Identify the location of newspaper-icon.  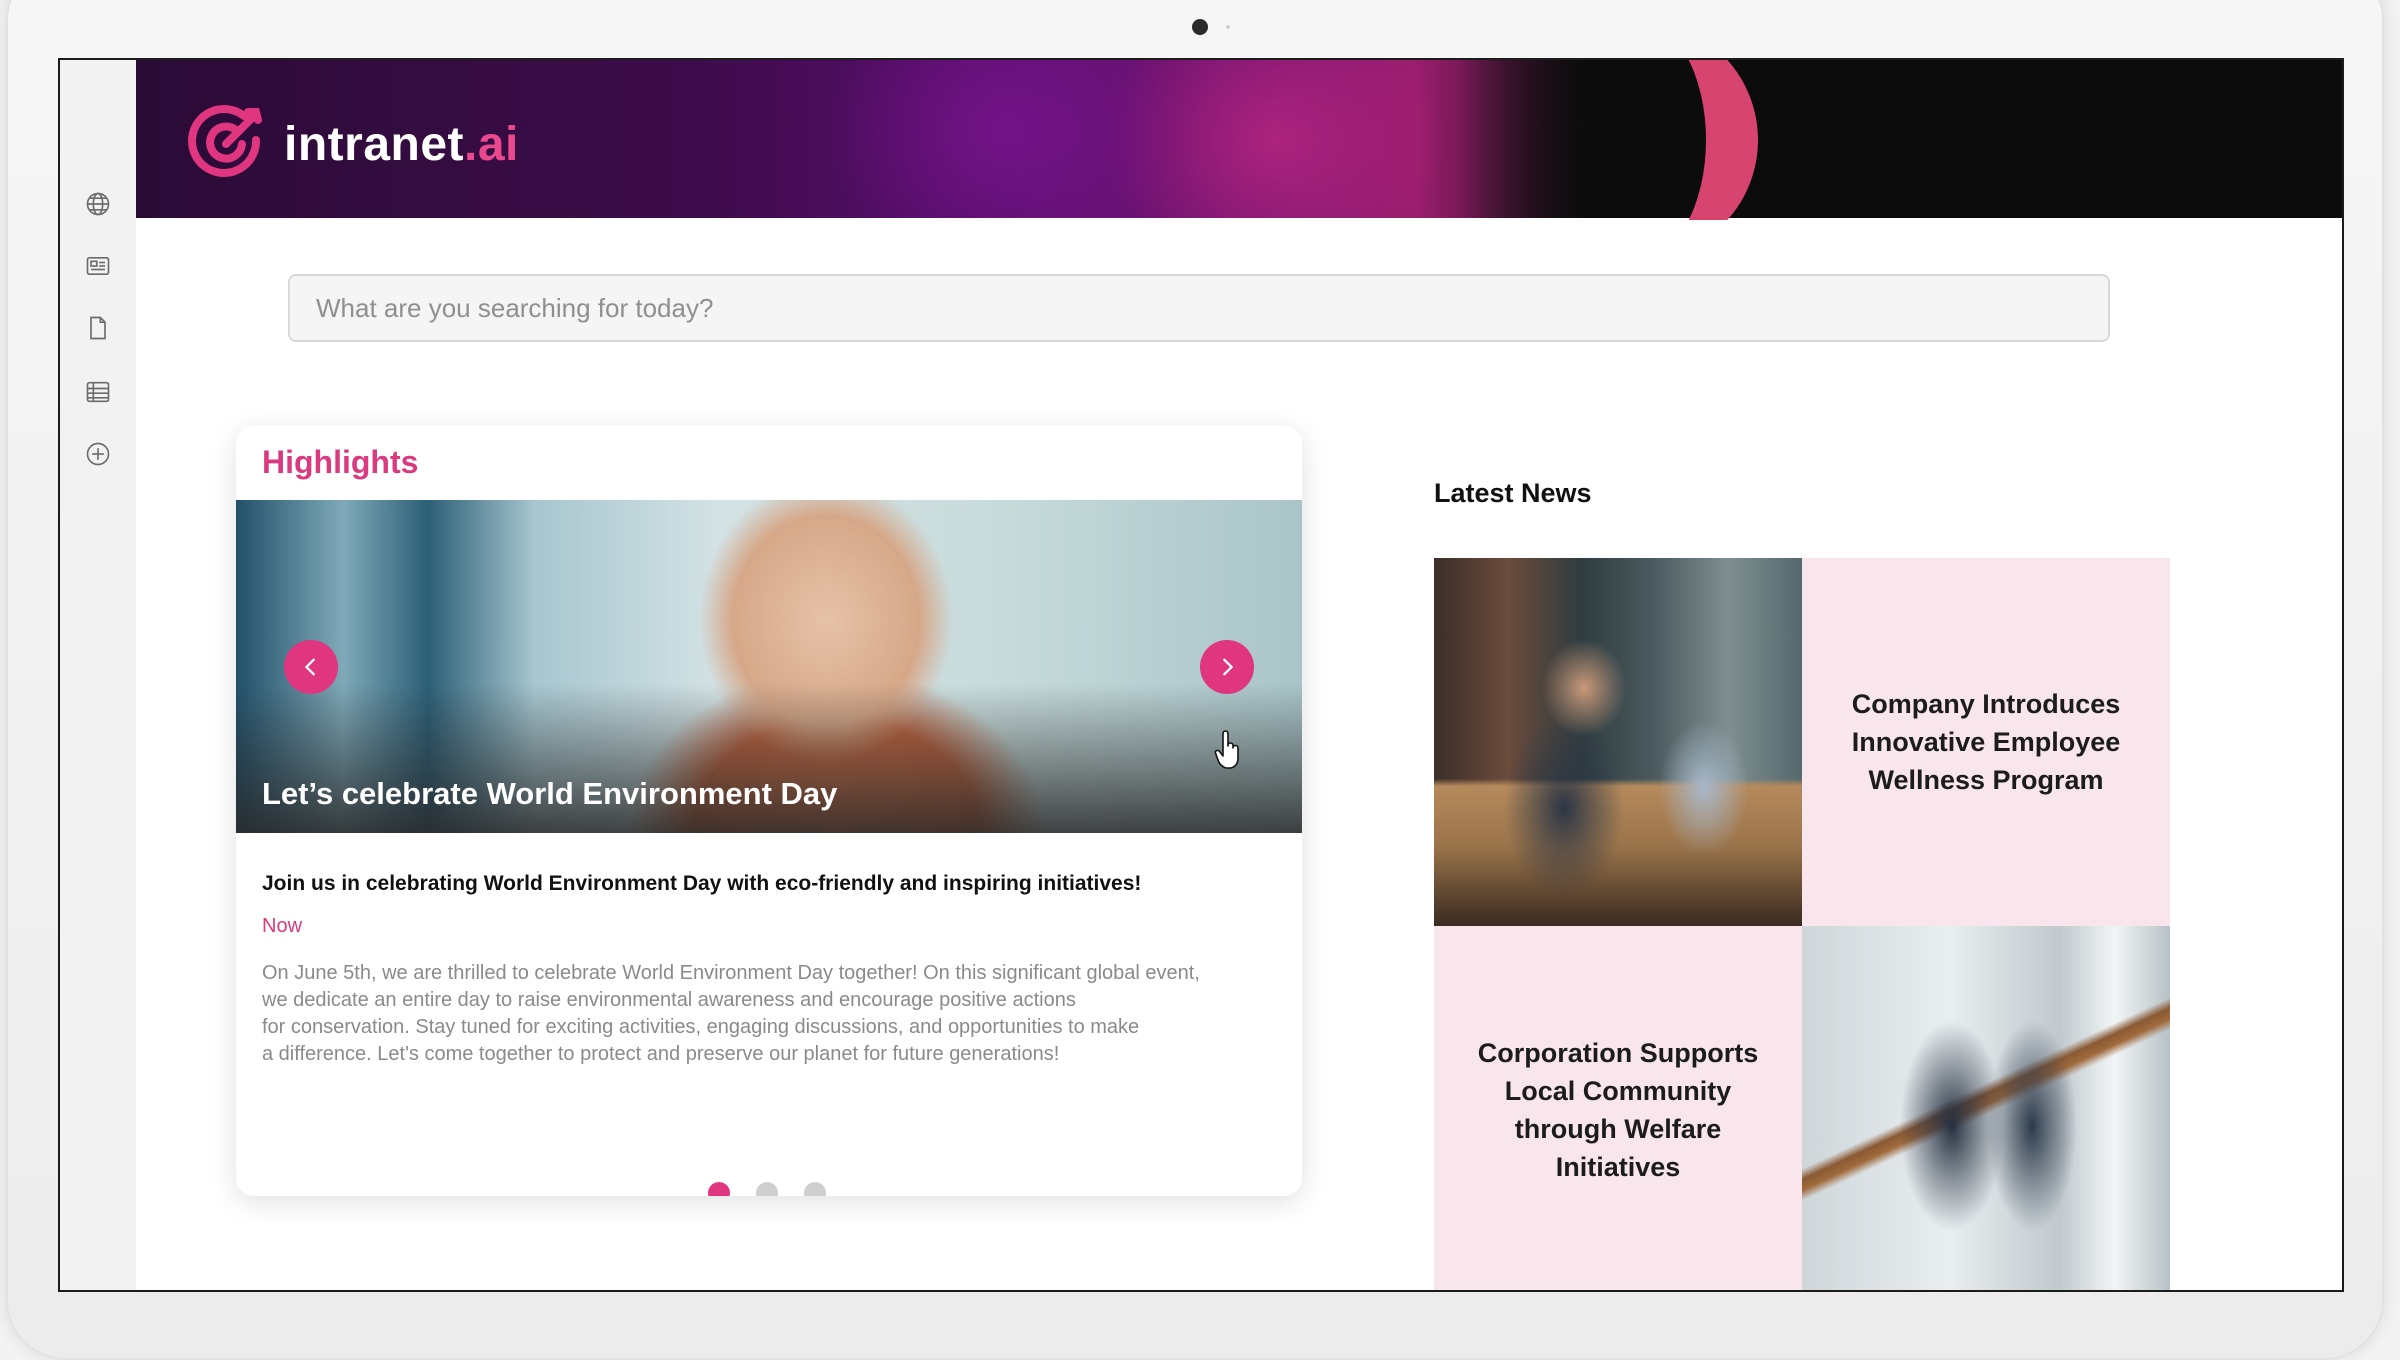
(98, 266).